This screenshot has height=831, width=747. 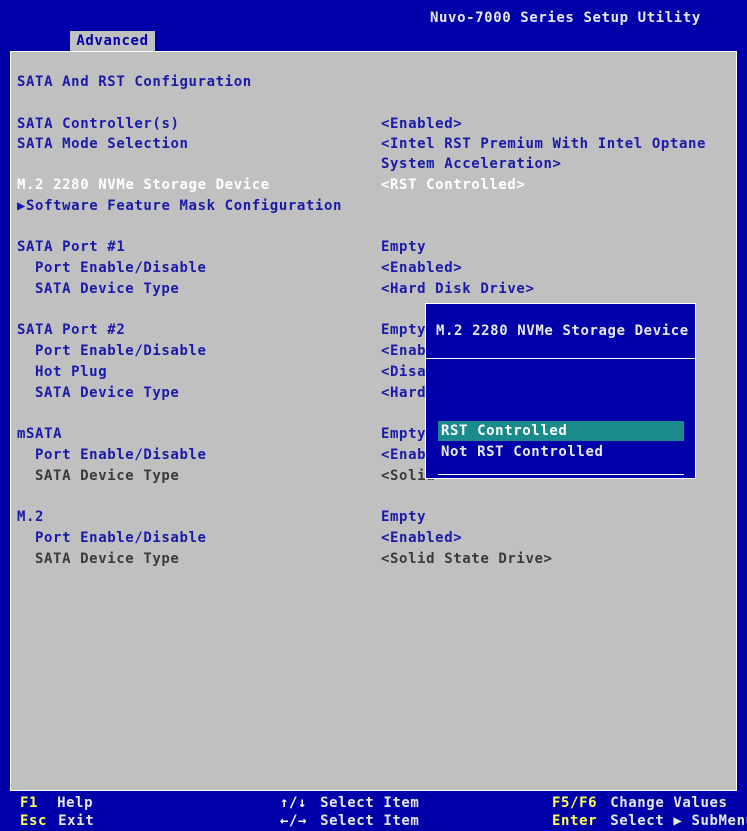 I want to click on title-bar: Nuvo-7000 Series Setup Utility, so click(x=373, y=15).